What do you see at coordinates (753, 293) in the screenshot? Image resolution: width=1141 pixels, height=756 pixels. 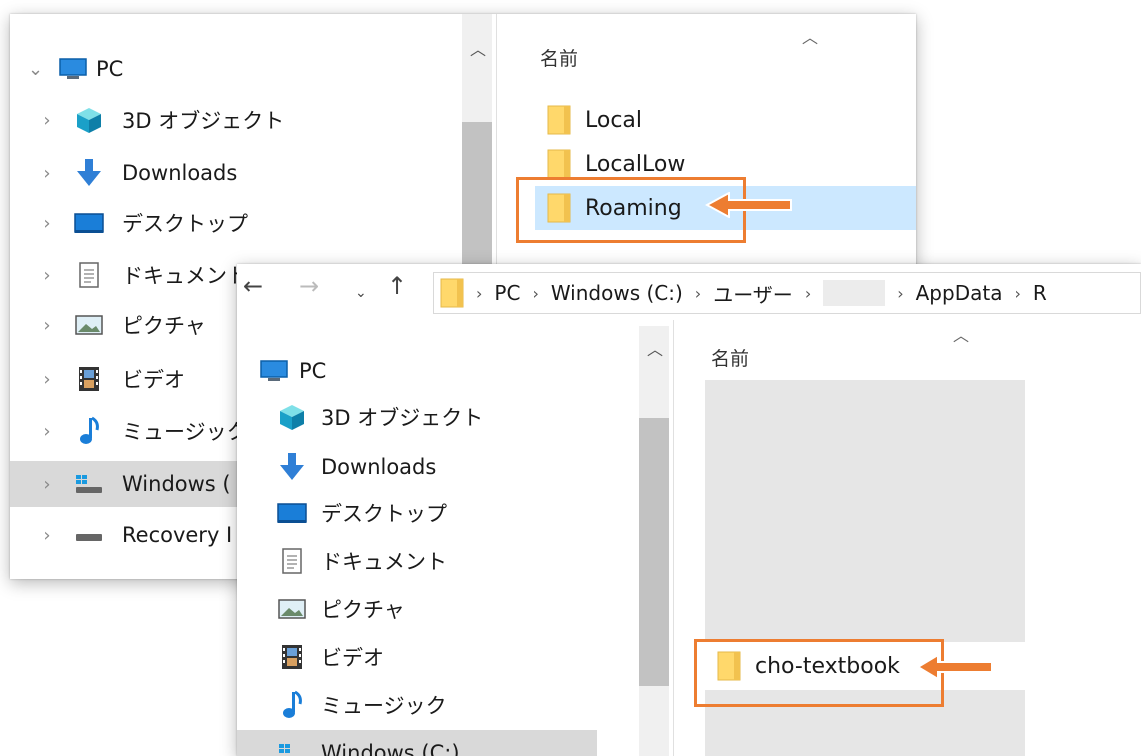 I see `breadcrumb-users: ユーザー` at bounding box center [753, 293].